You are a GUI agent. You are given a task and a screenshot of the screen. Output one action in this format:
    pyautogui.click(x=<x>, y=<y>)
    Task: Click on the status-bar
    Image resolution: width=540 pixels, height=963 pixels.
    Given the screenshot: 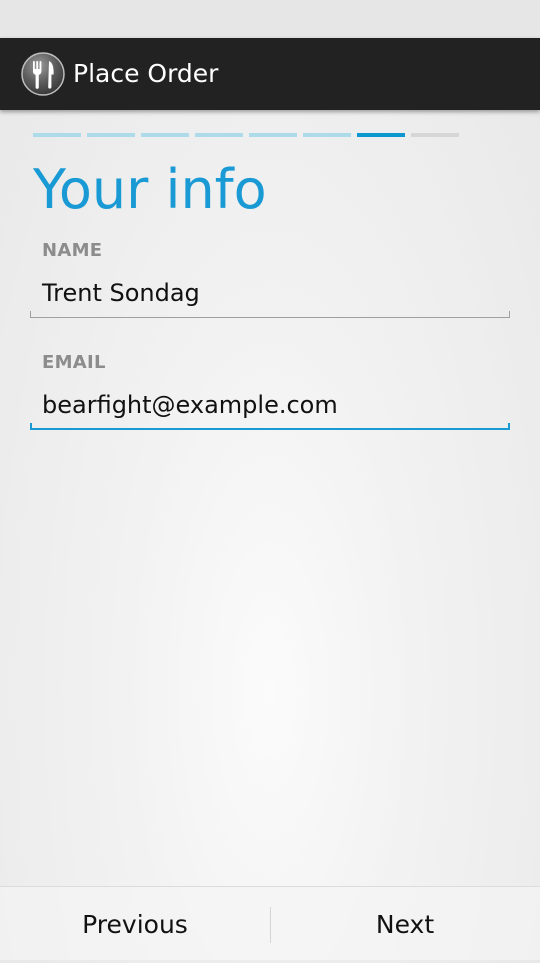 What is the action you would take?
    pyautogui.click(x=270, y=19)
    